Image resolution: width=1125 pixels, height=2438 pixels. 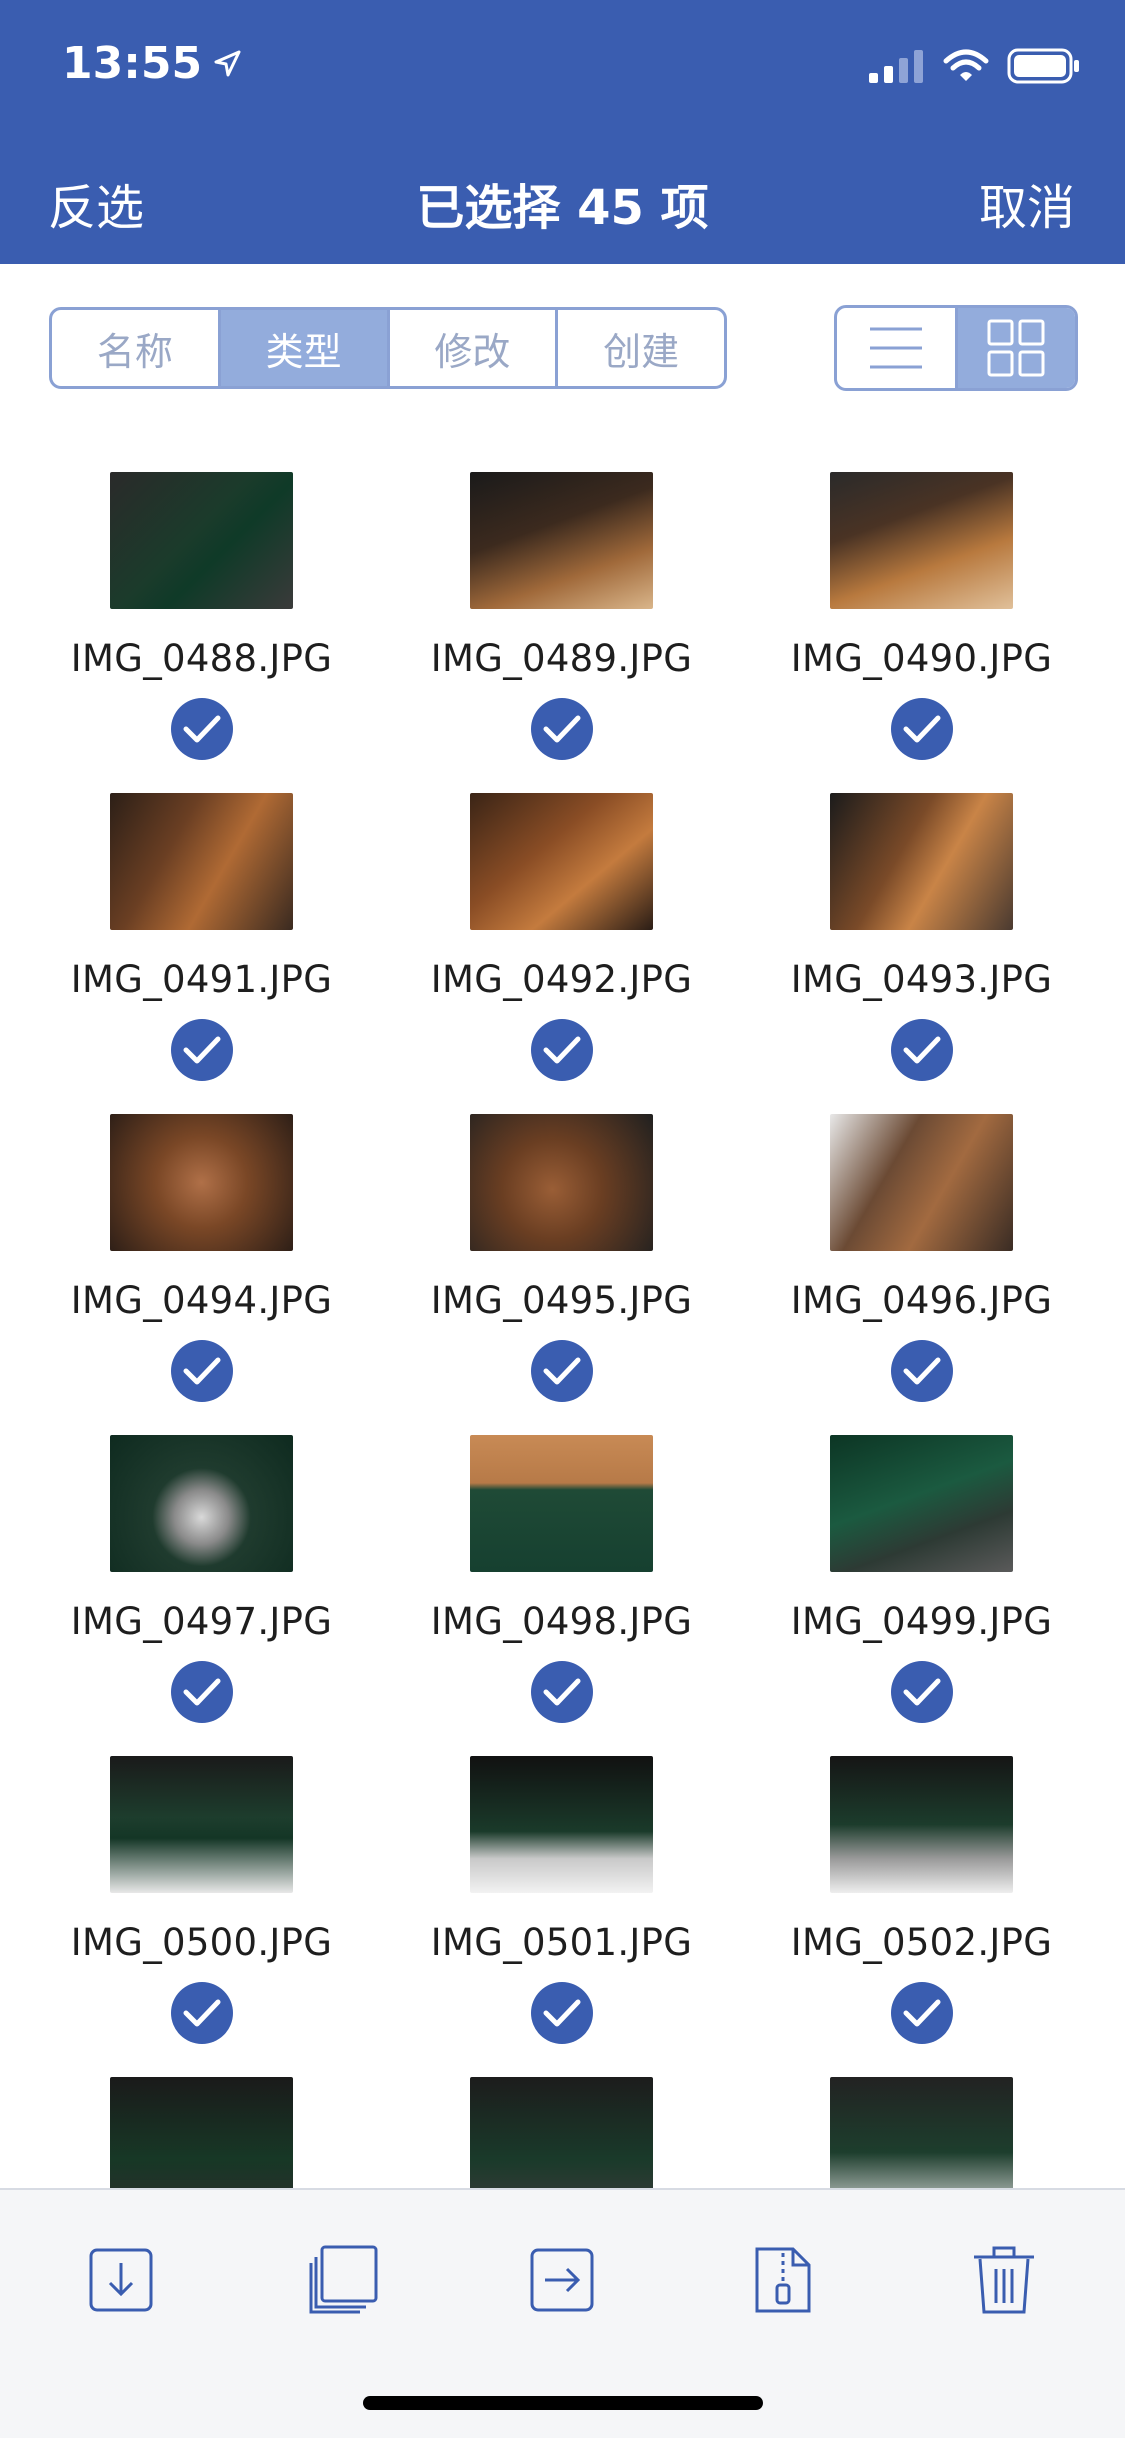 I want to click on delete-button, so click(x=1004, y=2280).